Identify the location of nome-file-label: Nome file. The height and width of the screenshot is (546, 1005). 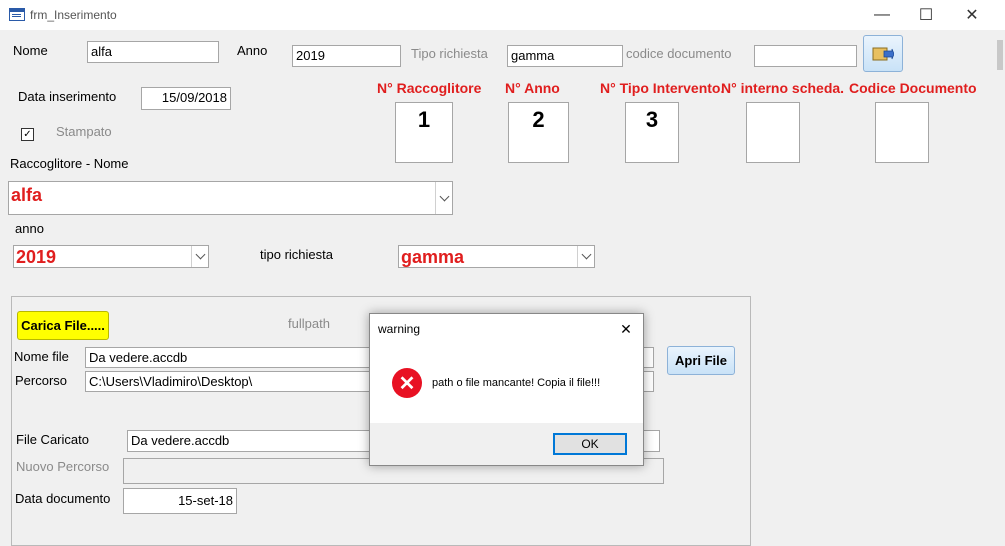
(41, 356).